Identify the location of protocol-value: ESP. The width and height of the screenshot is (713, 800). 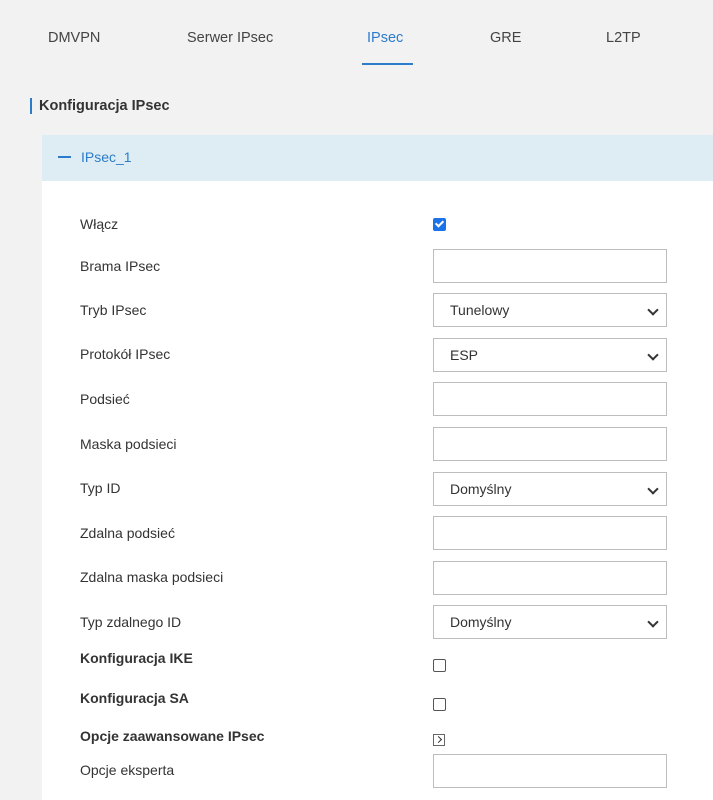
(464, 355).